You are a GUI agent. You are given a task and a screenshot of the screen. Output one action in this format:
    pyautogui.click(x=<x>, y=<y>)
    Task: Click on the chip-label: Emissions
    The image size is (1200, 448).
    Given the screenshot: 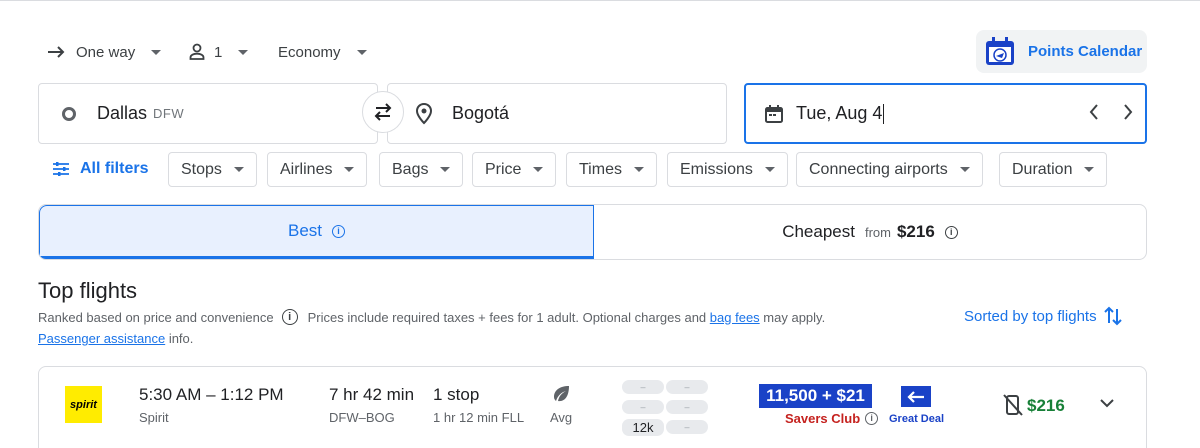 What is the action you would take?
    pyautogui.click(x=716, y=169)
    